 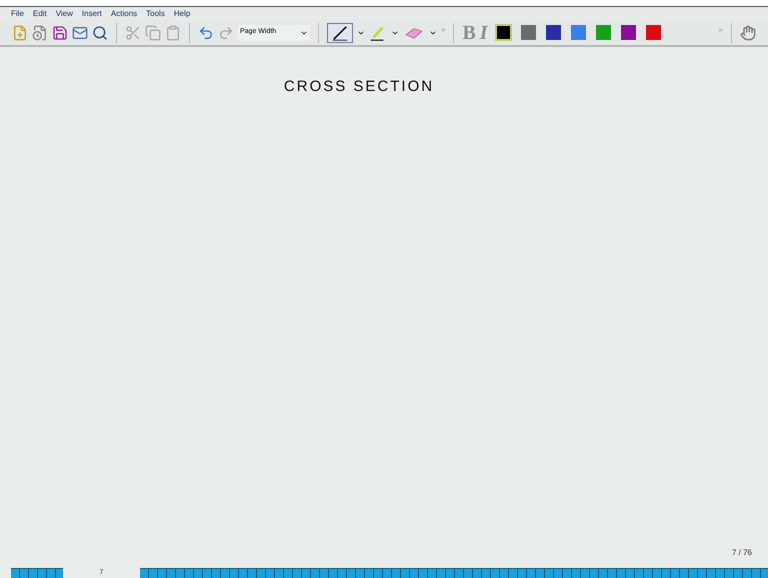 I want to click on mail-icon, so click(x=80, y=32).